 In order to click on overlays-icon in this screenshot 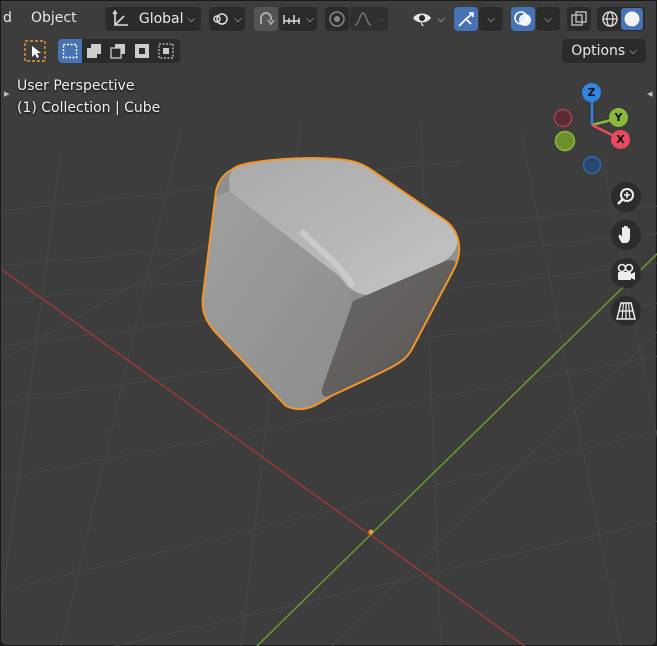, I will do `click(522, 18)`.